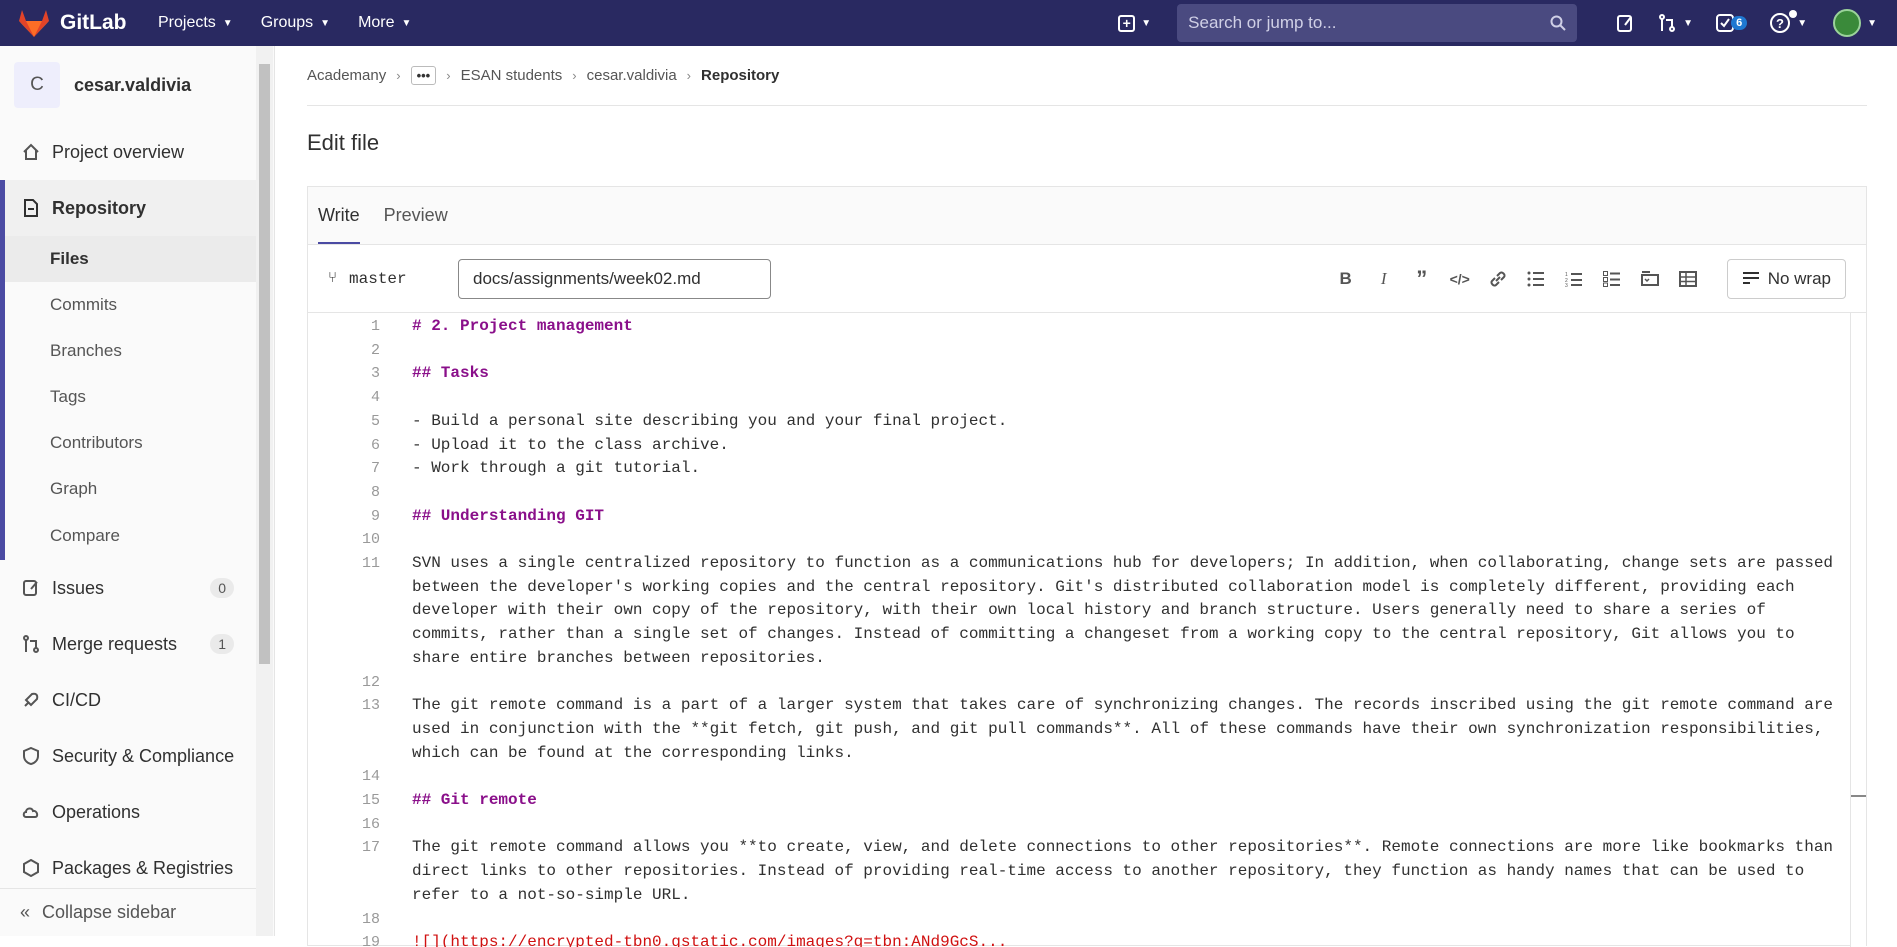  I want to click on issues-nav-button, so click(1625, 23).